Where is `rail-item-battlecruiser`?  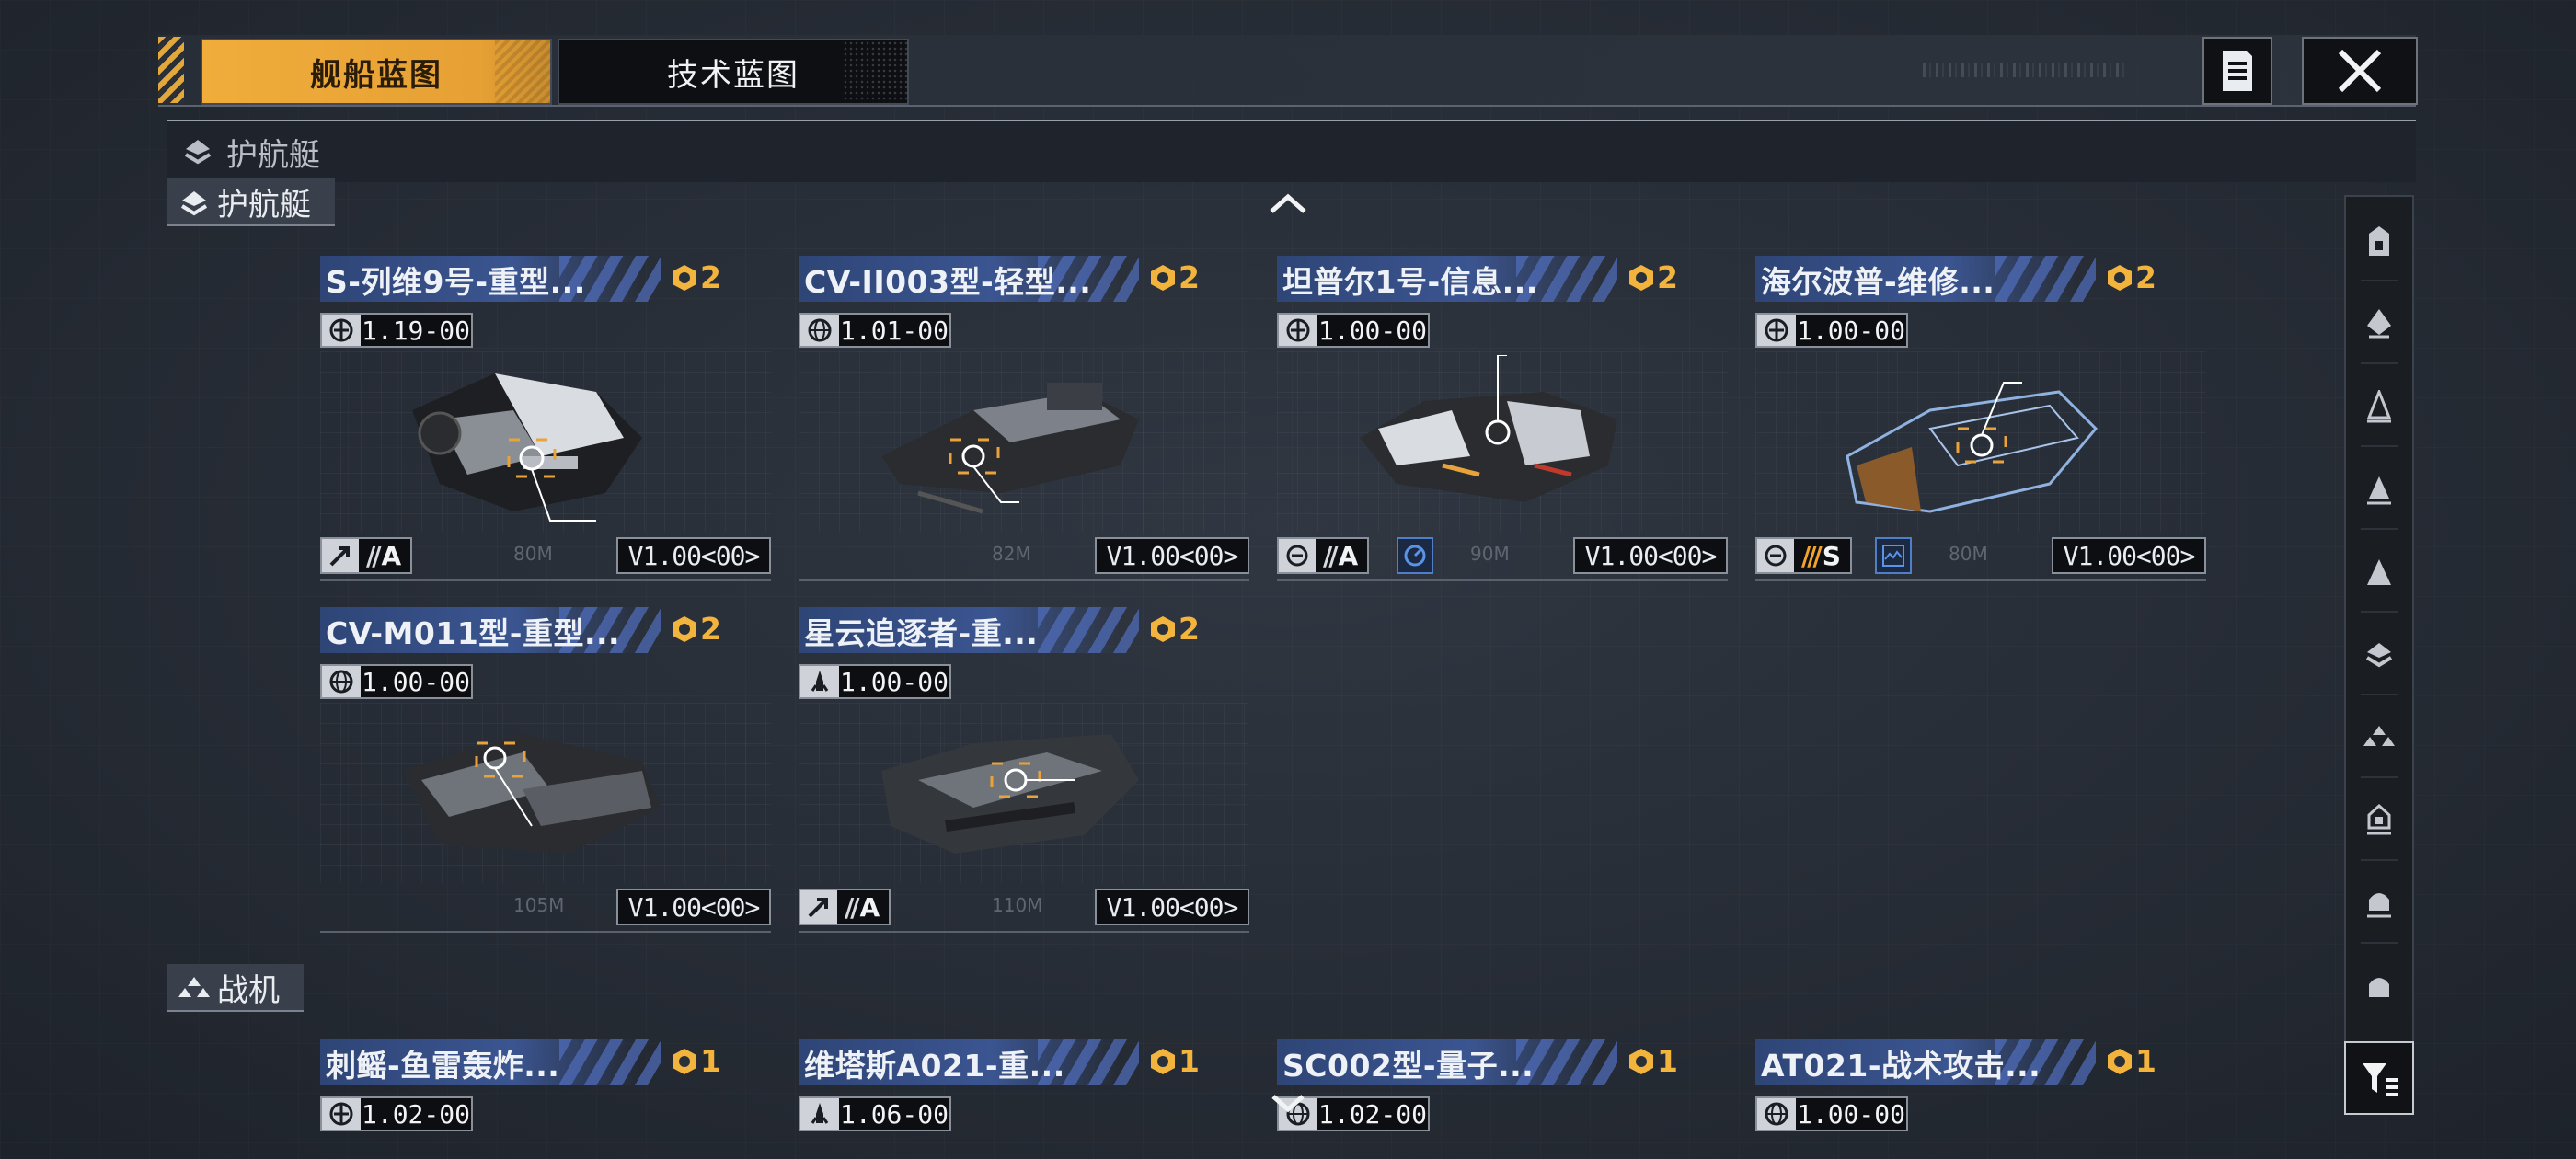 rail-item-battlecruiser is located at coordinates (2379, 323).